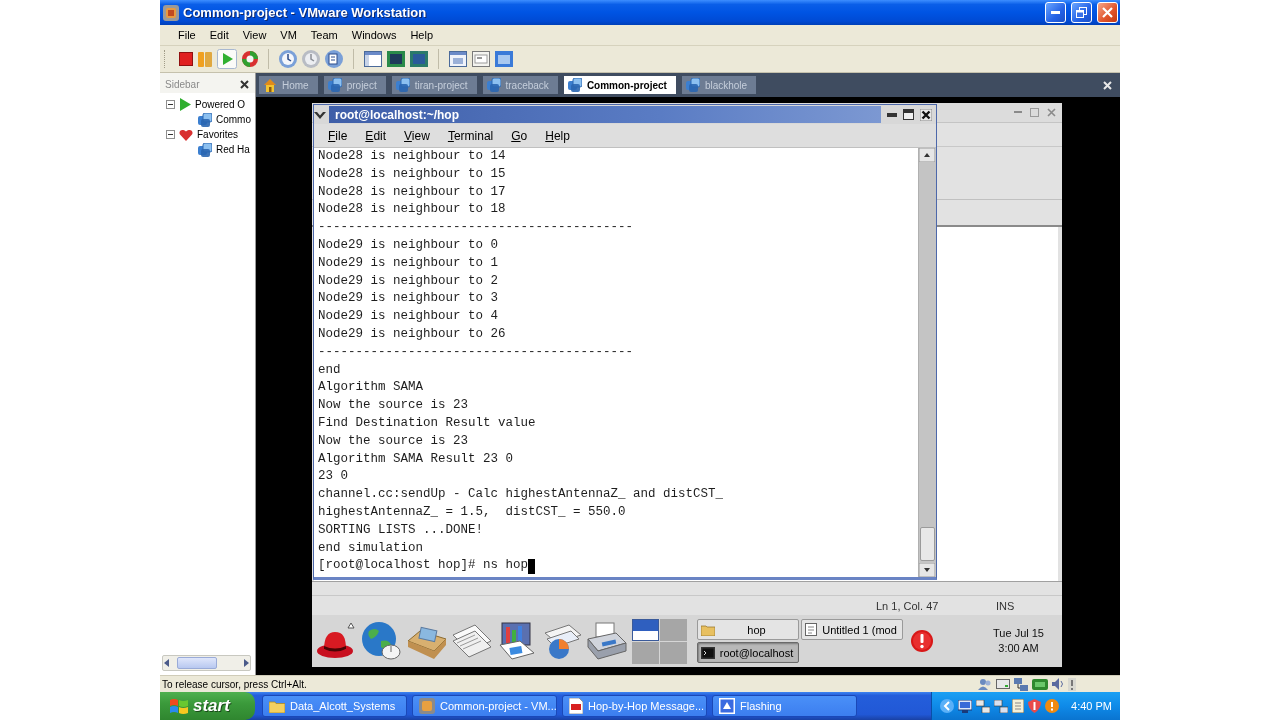 The height and width of the screenshot is (720, 1280). I want to click on menu-item: Team, so click(324, 35).